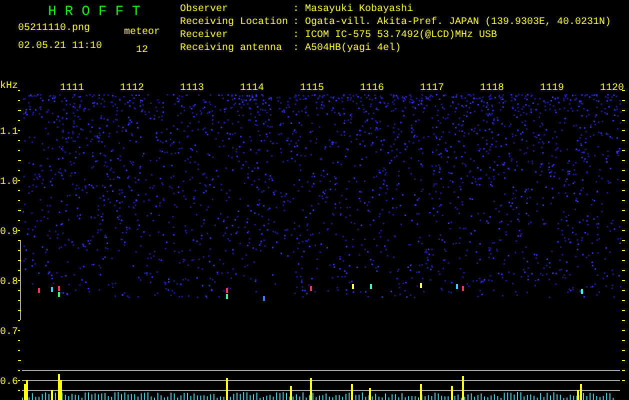 The width and height of the screenshot is (629, 400). Describe the element at coordinates (9, 86) in the screenshot. I see `unit-label: kHz` at that location.